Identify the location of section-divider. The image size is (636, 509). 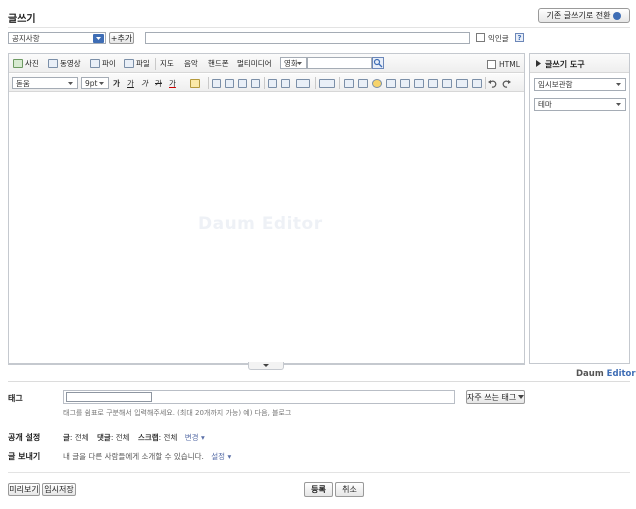
(319, 381).